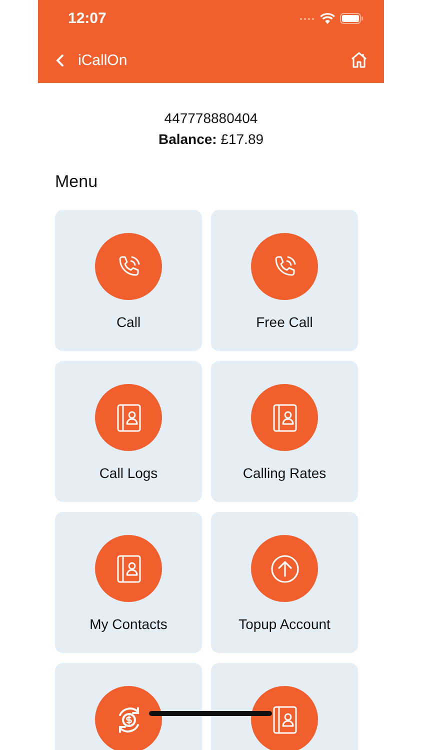 The image size is (422, 750). I want to click on battery-icon, so click(352, 18).